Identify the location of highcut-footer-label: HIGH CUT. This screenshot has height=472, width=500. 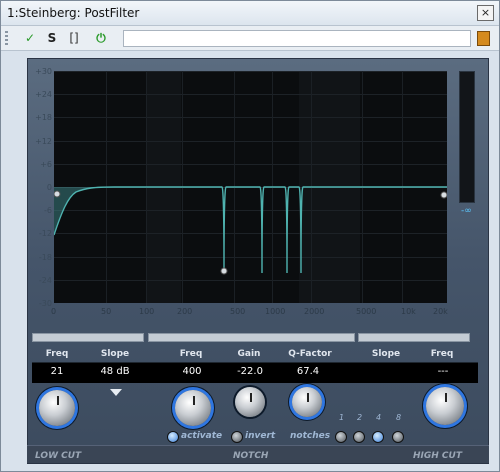
(437, 456).